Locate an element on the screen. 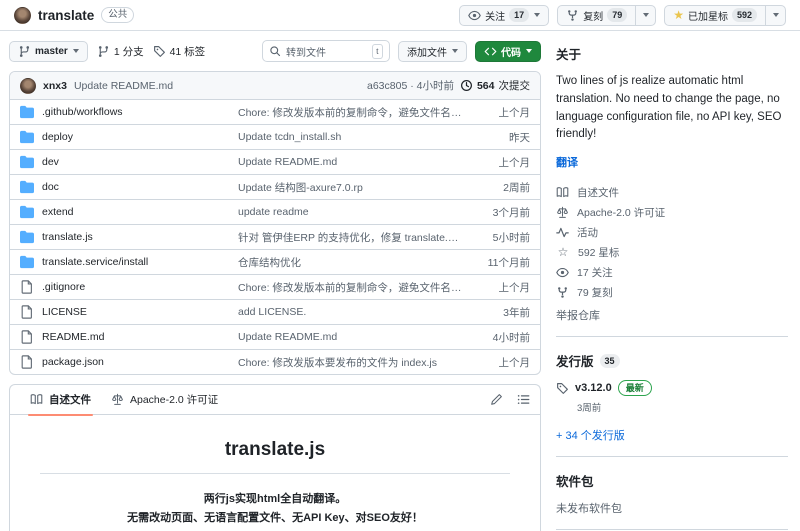 Image resolution: width=800 pixels, height=531 pixels. about-title: 关于 is located at coordinates (569, 55).